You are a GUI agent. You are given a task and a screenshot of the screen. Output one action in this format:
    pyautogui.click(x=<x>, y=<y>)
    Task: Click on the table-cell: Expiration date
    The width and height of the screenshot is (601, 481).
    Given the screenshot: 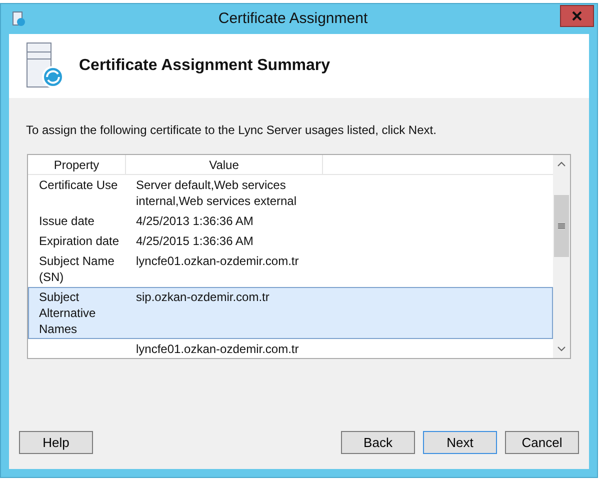 What is the action you would take?
    pyautogui.click(x=79, y=241)
    